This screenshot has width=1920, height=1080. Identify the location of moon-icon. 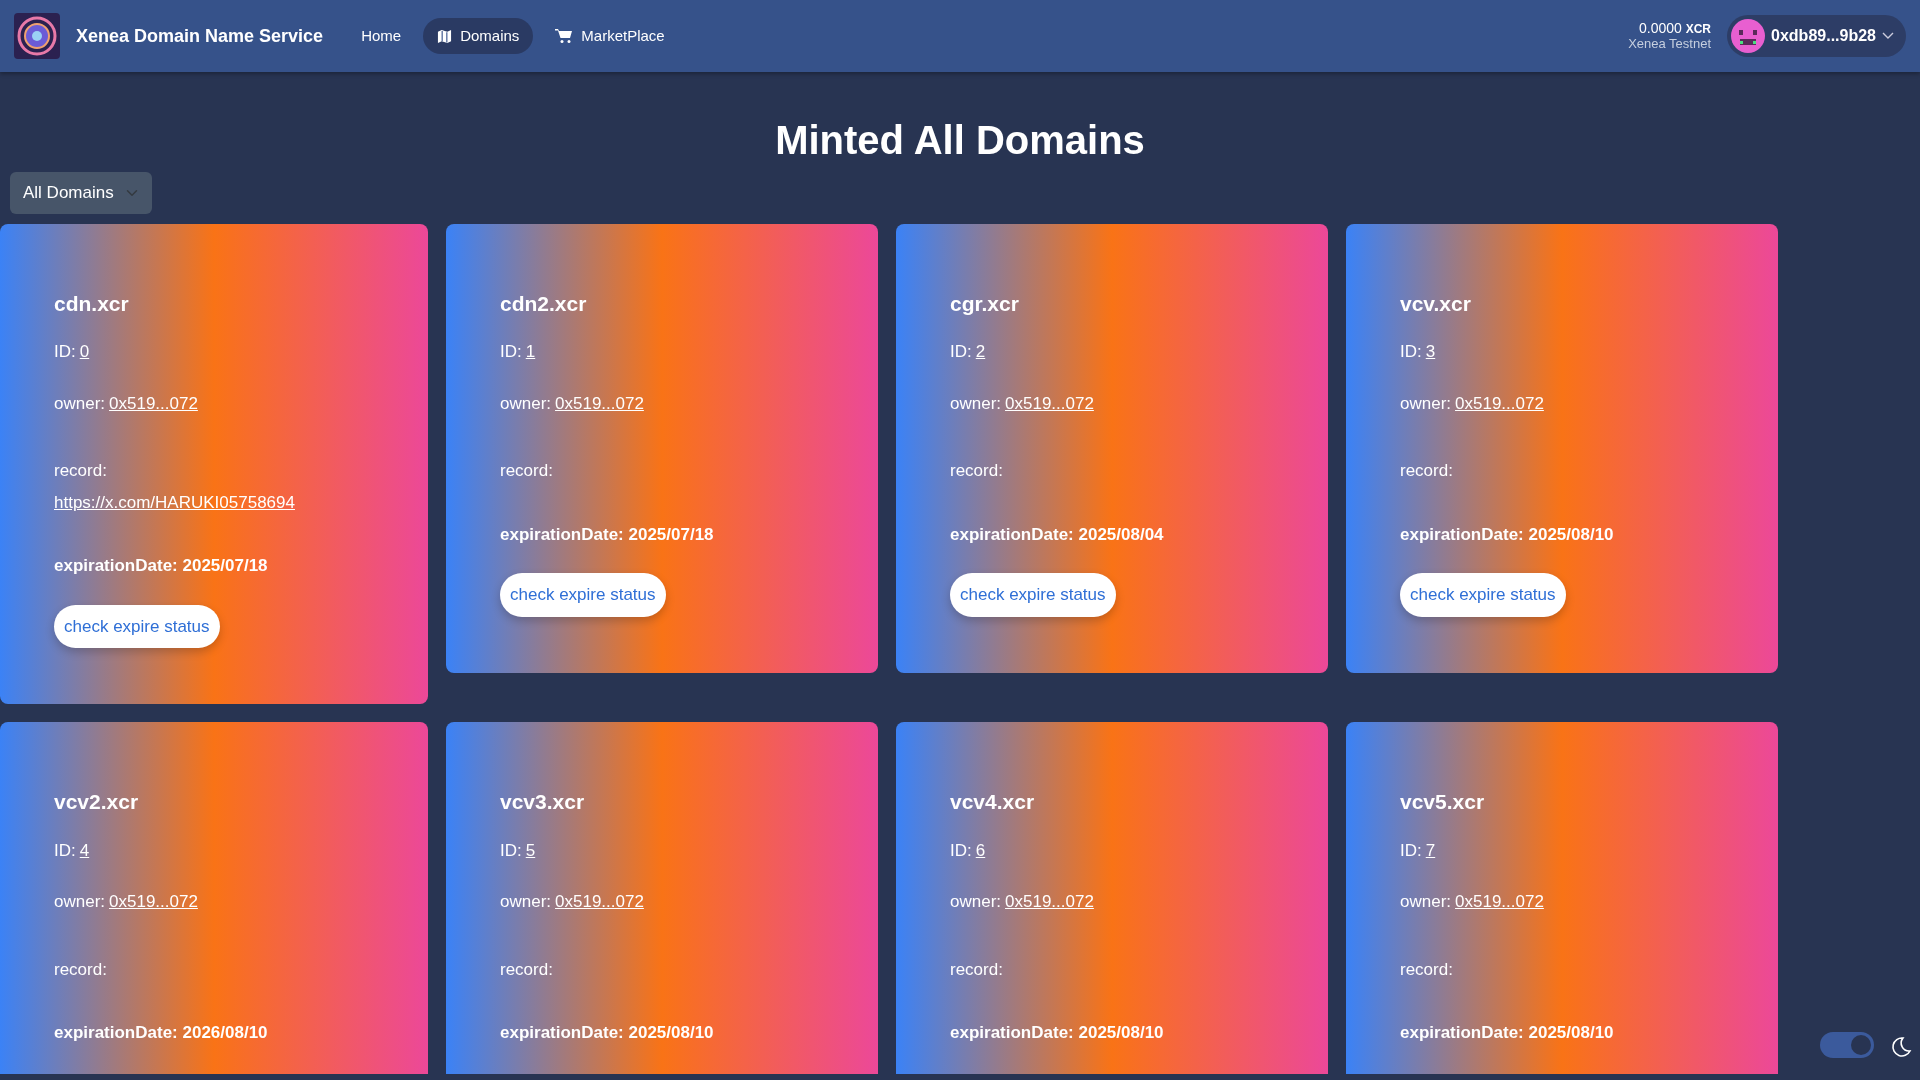
(1901, 1047).